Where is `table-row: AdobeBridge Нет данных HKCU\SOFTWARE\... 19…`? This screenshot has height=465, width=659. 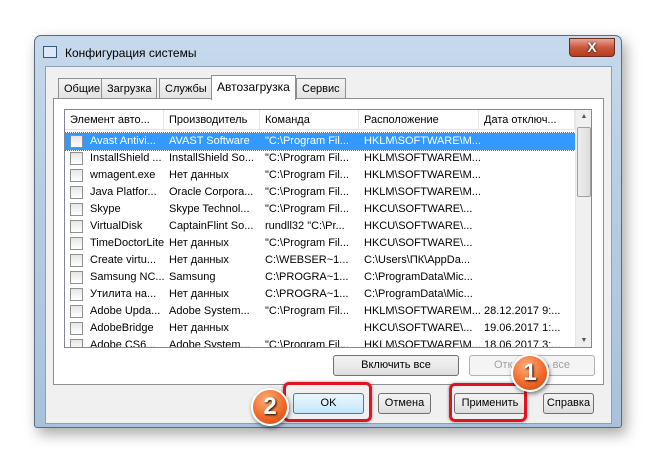
table-row: AdobeBridge Нет данных HKCU\SOFTWARE\... 19… is located at coordinates (320, 328).